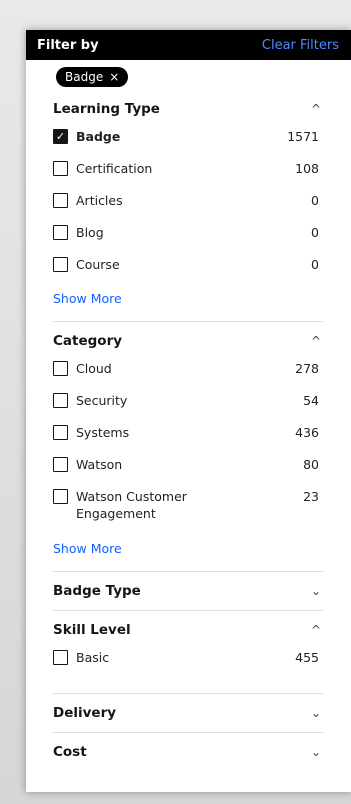 The image size is (351, 804). I want to click on section-title: Delivery, so click(85, 713).